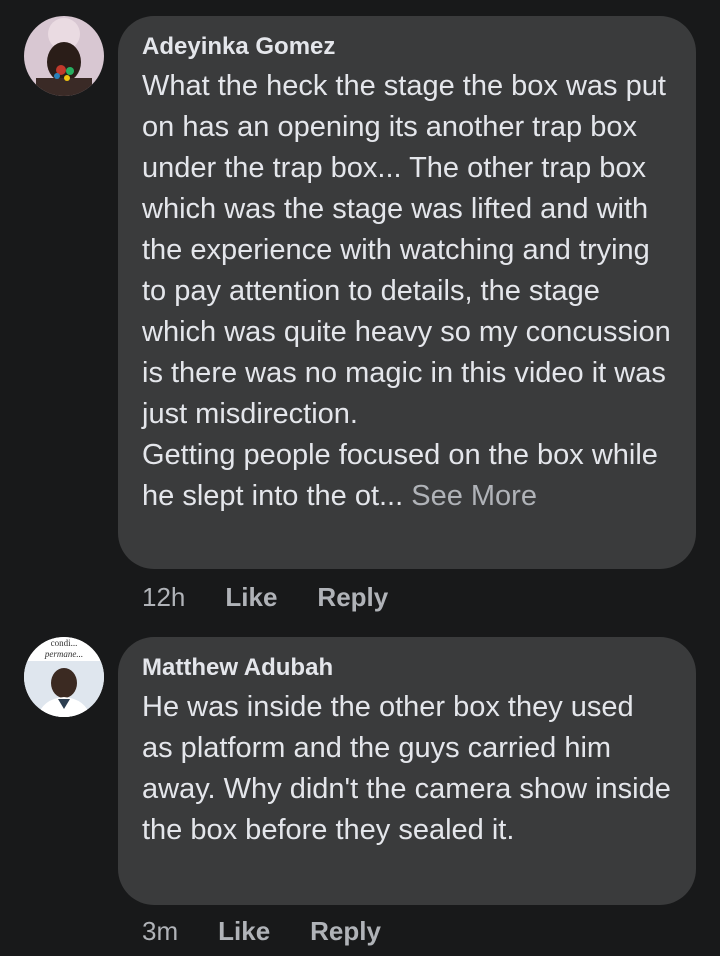 The width and height of the screenshot is (720, 956). What do you see at coordinates (281, 931) in the screenshot?
I see `comment-actions: 3m Like Reply` at bounding box center [281, 931].